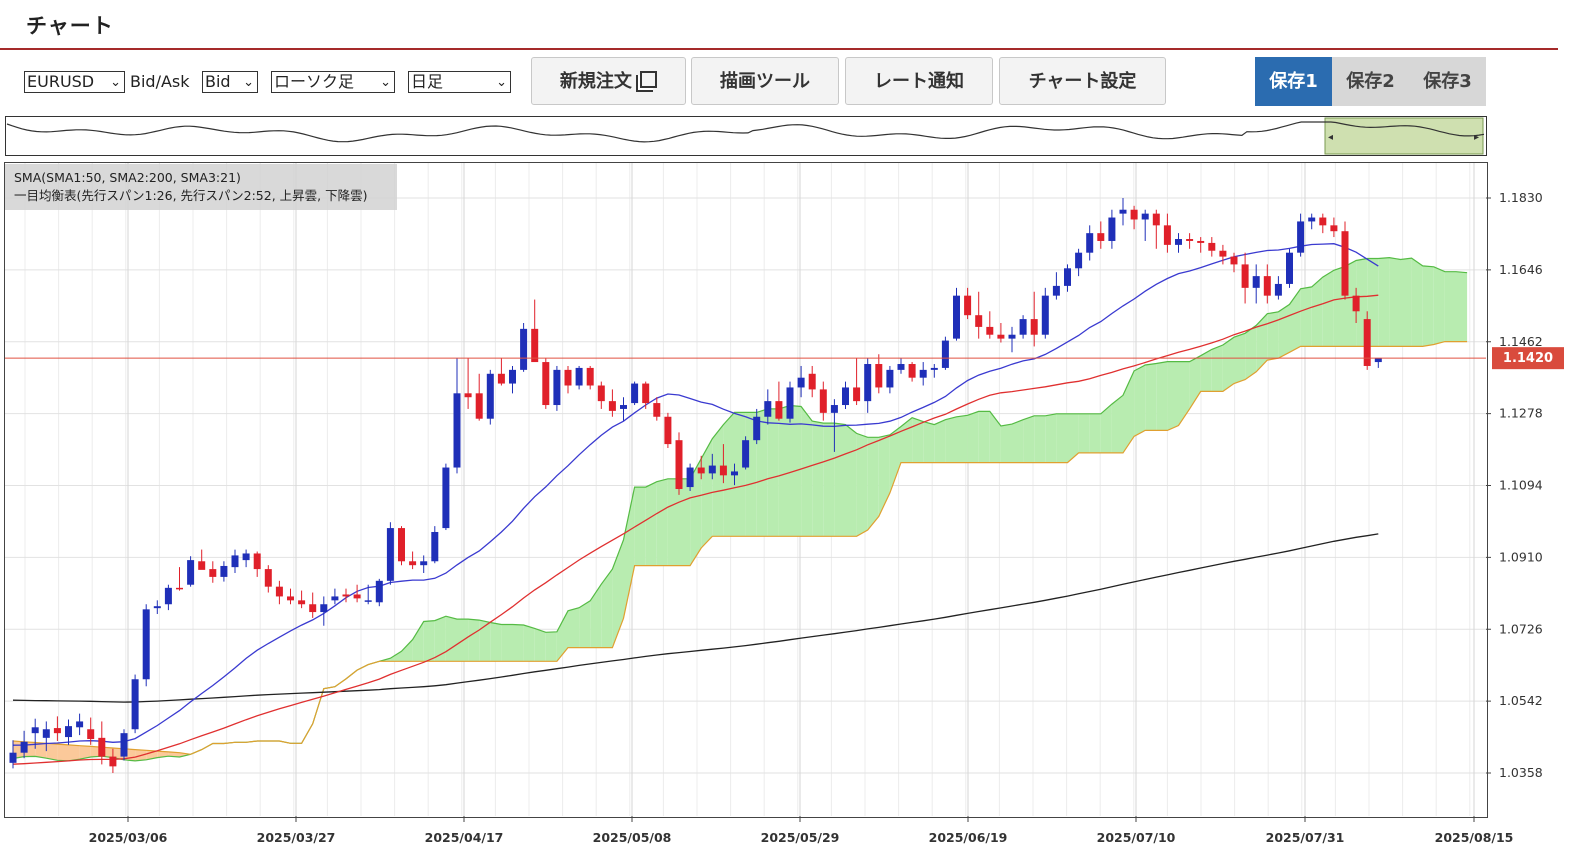  I want to click on x-tick-label: 2025/04/17, so click(464, 837).